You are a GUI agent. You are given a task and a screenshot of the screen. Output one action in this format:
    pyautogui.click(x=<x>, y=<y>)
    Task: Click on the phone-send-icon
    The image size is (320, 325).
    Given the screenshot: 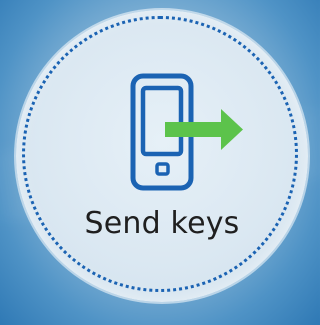 What is the action you would take?
    pyautogui.click(x=186, y=132)
    